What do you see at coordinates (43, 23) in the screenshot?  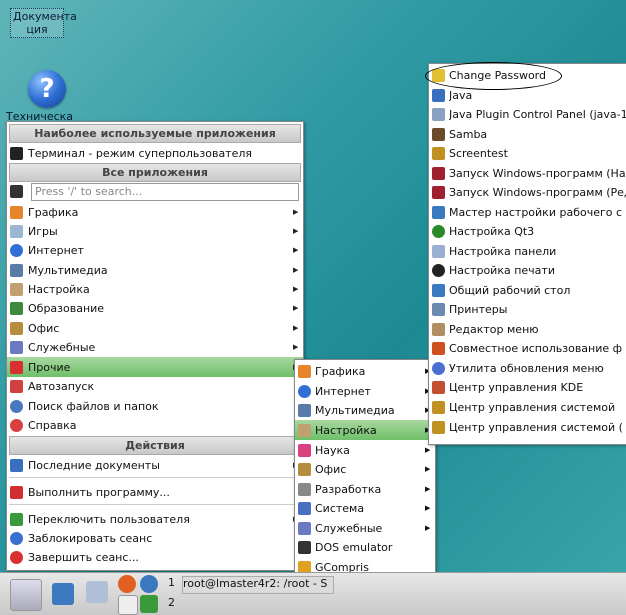 I see `desktop-icon-label-documentation: Документа ция` at bounding box center [43, 23].